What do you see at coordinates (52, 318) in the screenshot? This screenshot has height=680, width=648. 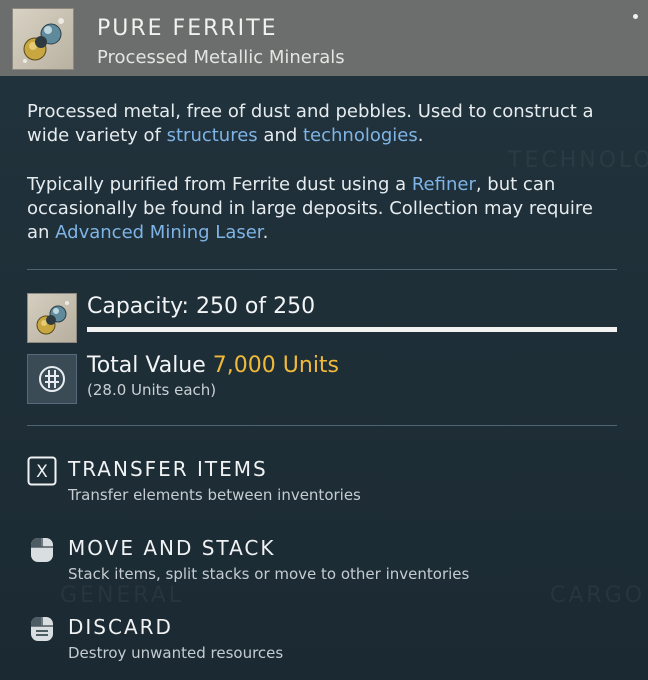 I see `ferrite-sphere-icon-small` at bounding box center [52, 318].